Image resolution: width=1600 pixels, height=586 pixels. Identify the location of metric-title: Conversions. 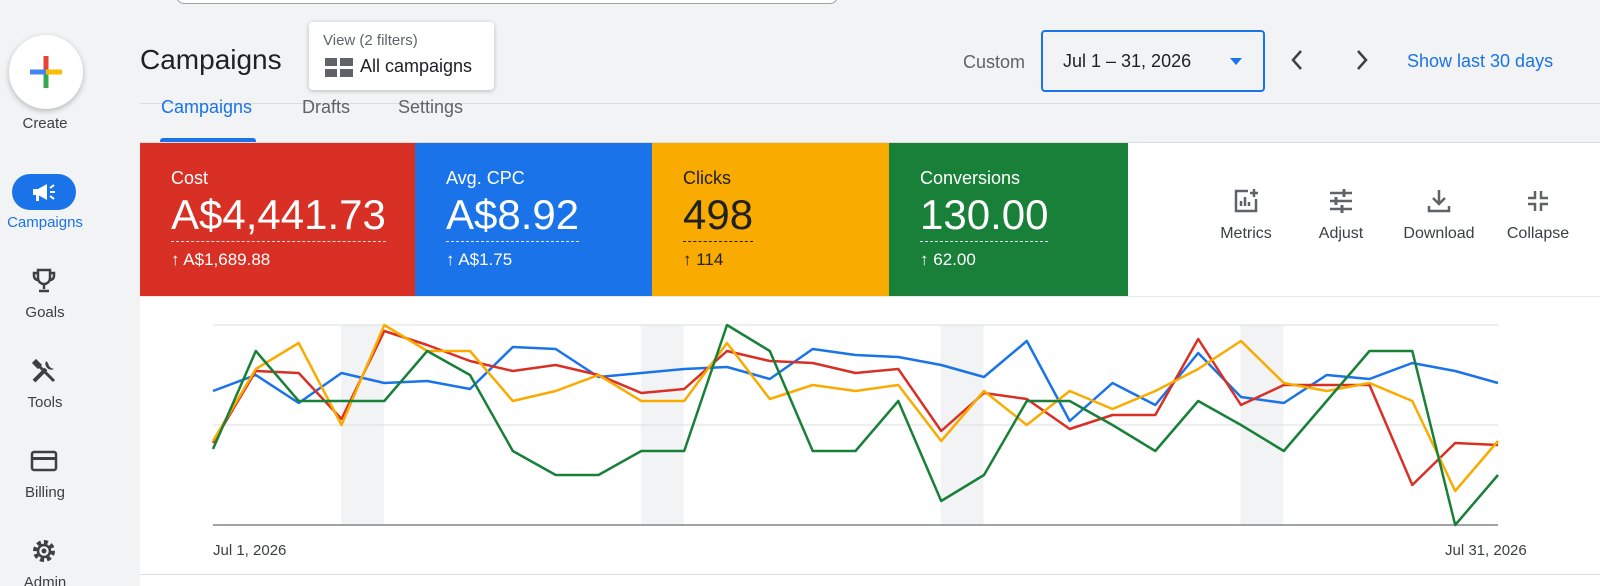
(970, 178).